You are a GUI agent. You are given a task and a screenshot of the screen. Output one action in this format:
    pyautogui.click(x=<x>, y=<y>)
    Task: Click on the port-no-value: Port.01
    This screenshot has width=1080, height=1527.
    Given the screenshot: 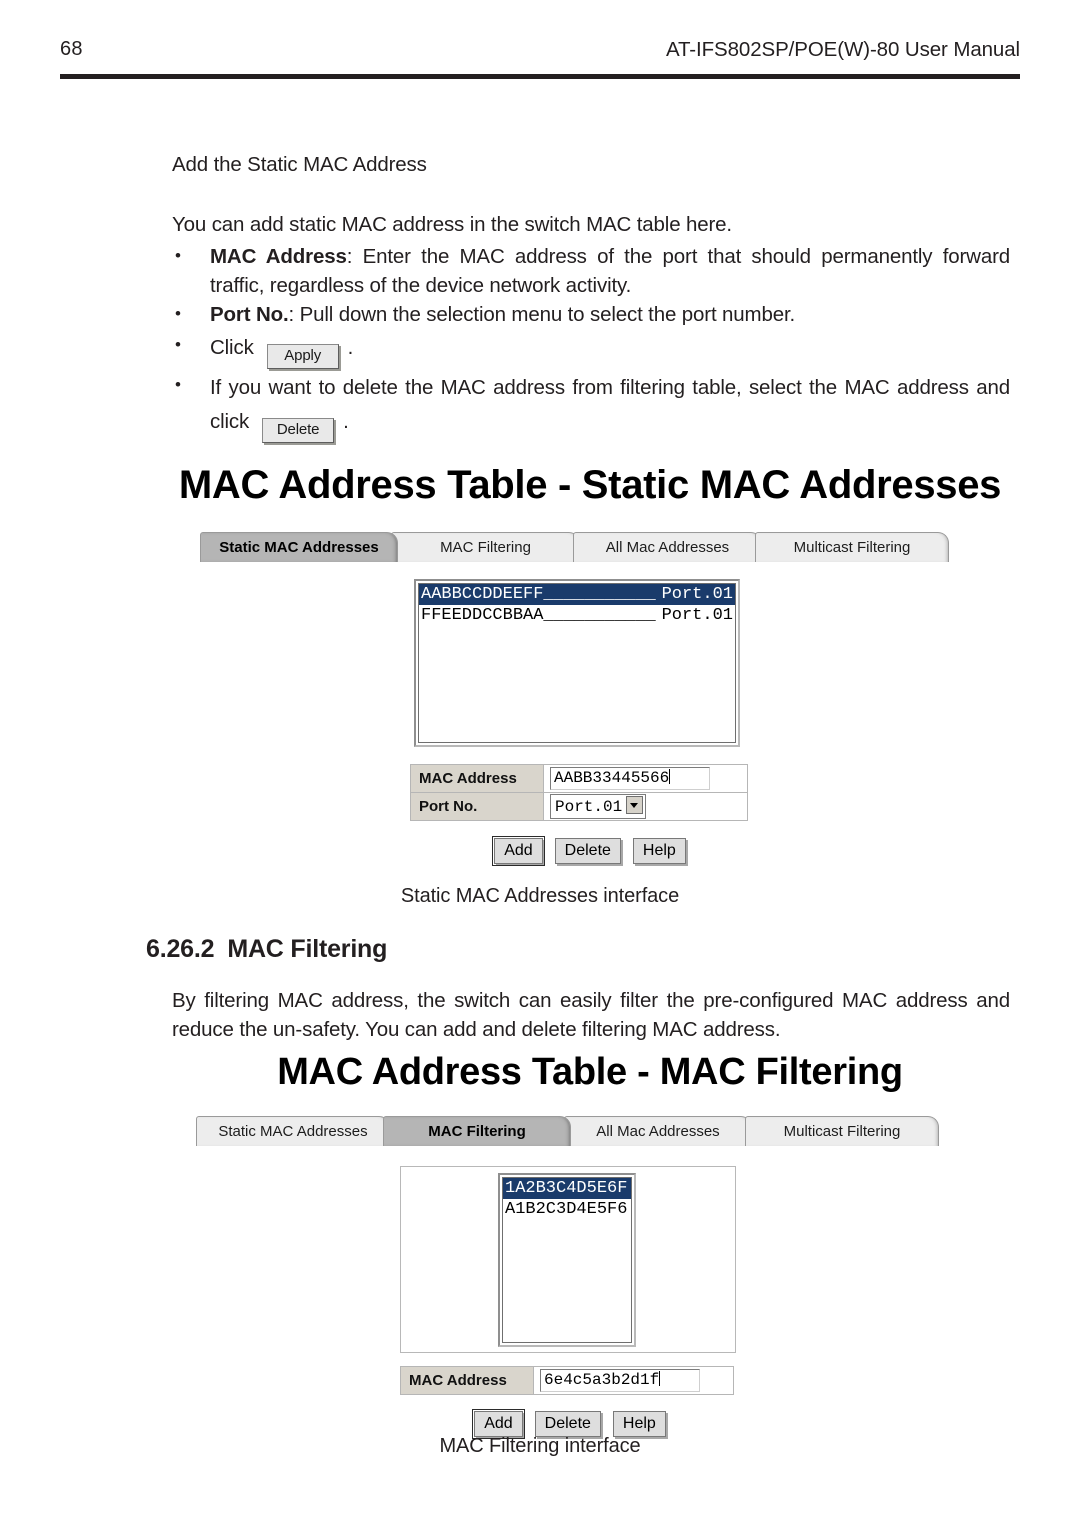 What is the action you would take?
    pyautogui.click(x=589, y=807)
    